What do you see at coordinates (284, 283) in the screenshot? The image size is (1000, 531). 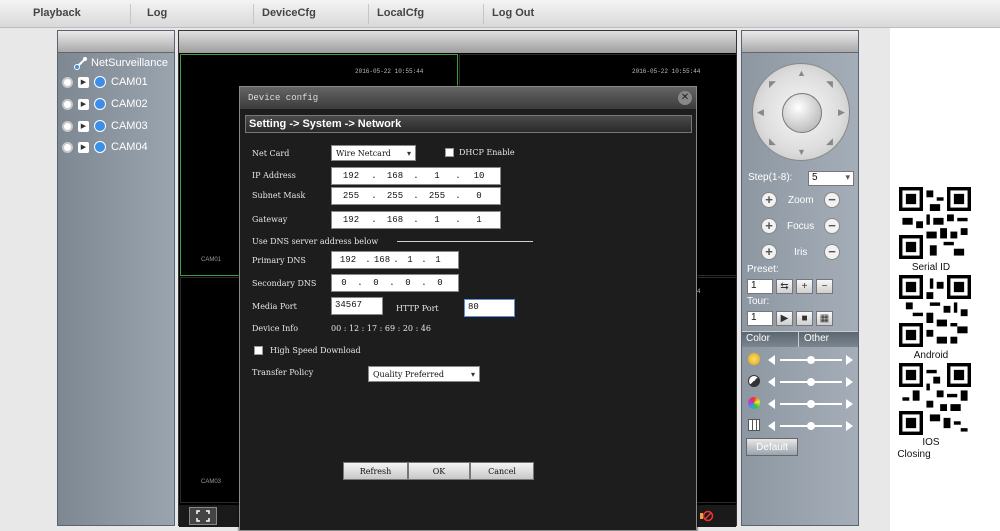 I see `secondary-dns-label: Secondary DNS` at bounding box center [284, 283].